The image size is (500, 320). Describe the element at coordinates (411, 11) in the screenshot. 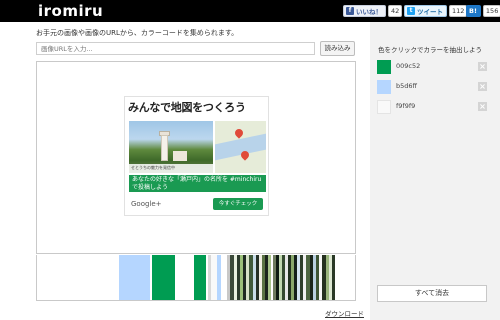

I see `twitter-icon: t` at that location.